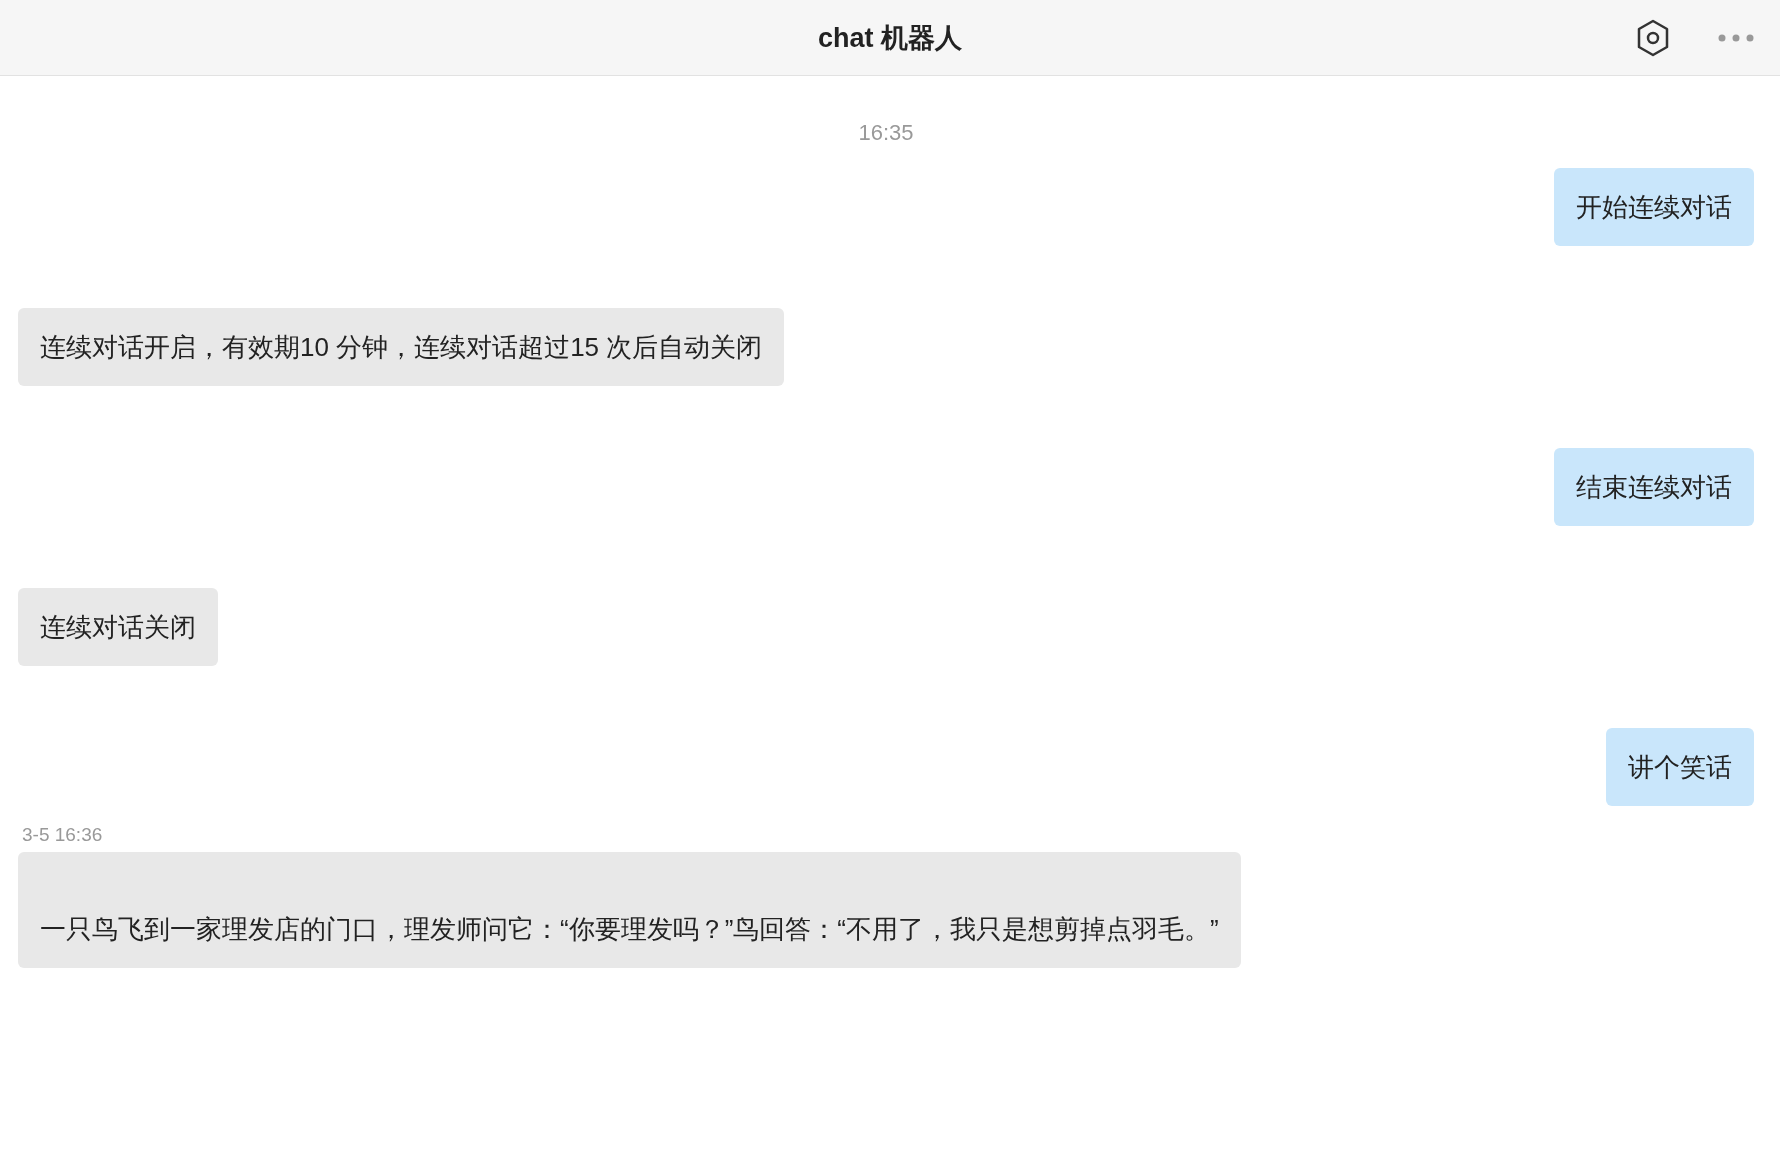  What do you see at coordinates (118, 627) in the screenshot?
I see `bot-message: 连续对话关闭` at bounding box center [118, 627].